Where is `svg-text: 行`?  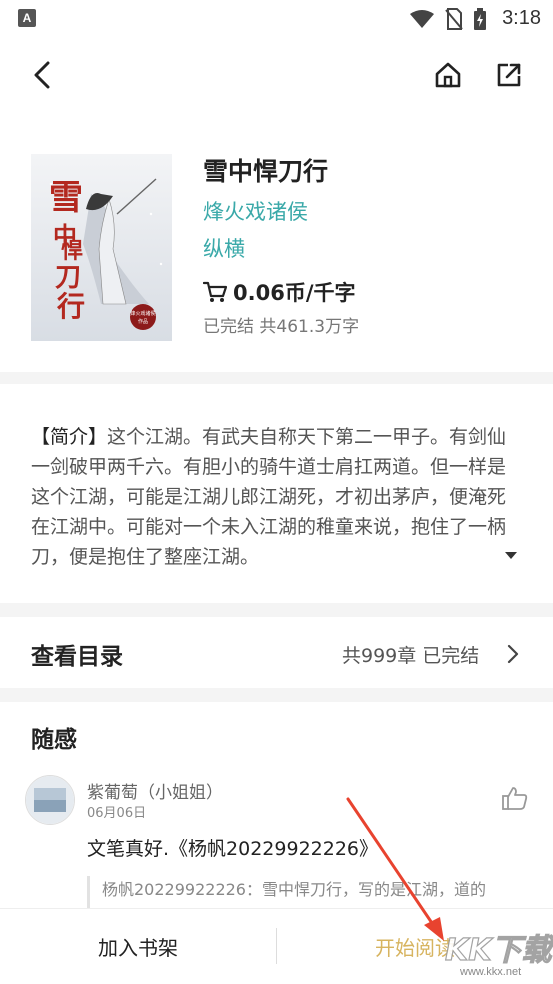
svg-text: 行 is located at coordinates (70, 306).